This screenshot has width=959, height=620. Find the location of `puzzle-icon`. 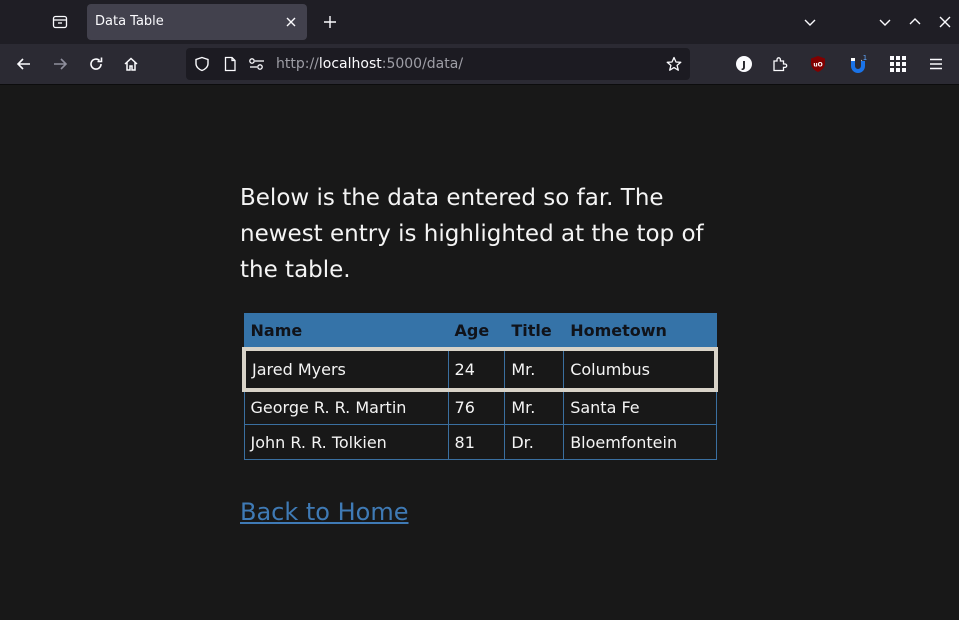

puzzle-icon is located at coordinates (780, 64).